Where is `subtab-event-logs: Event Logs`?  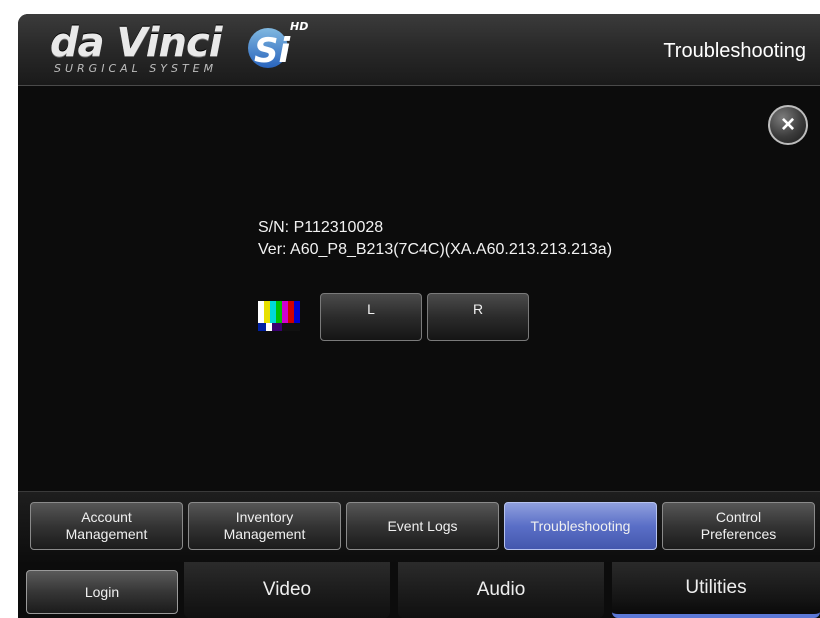 subtab-event-logs: Event Logs is located at coordinates (422, 526).